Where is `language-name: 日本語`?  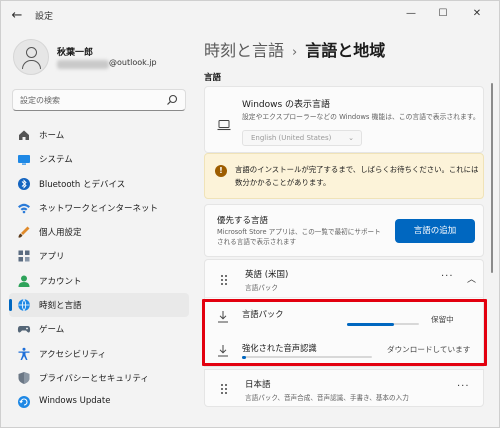
language-name: 日本語 is located at coordinates (258, 385).